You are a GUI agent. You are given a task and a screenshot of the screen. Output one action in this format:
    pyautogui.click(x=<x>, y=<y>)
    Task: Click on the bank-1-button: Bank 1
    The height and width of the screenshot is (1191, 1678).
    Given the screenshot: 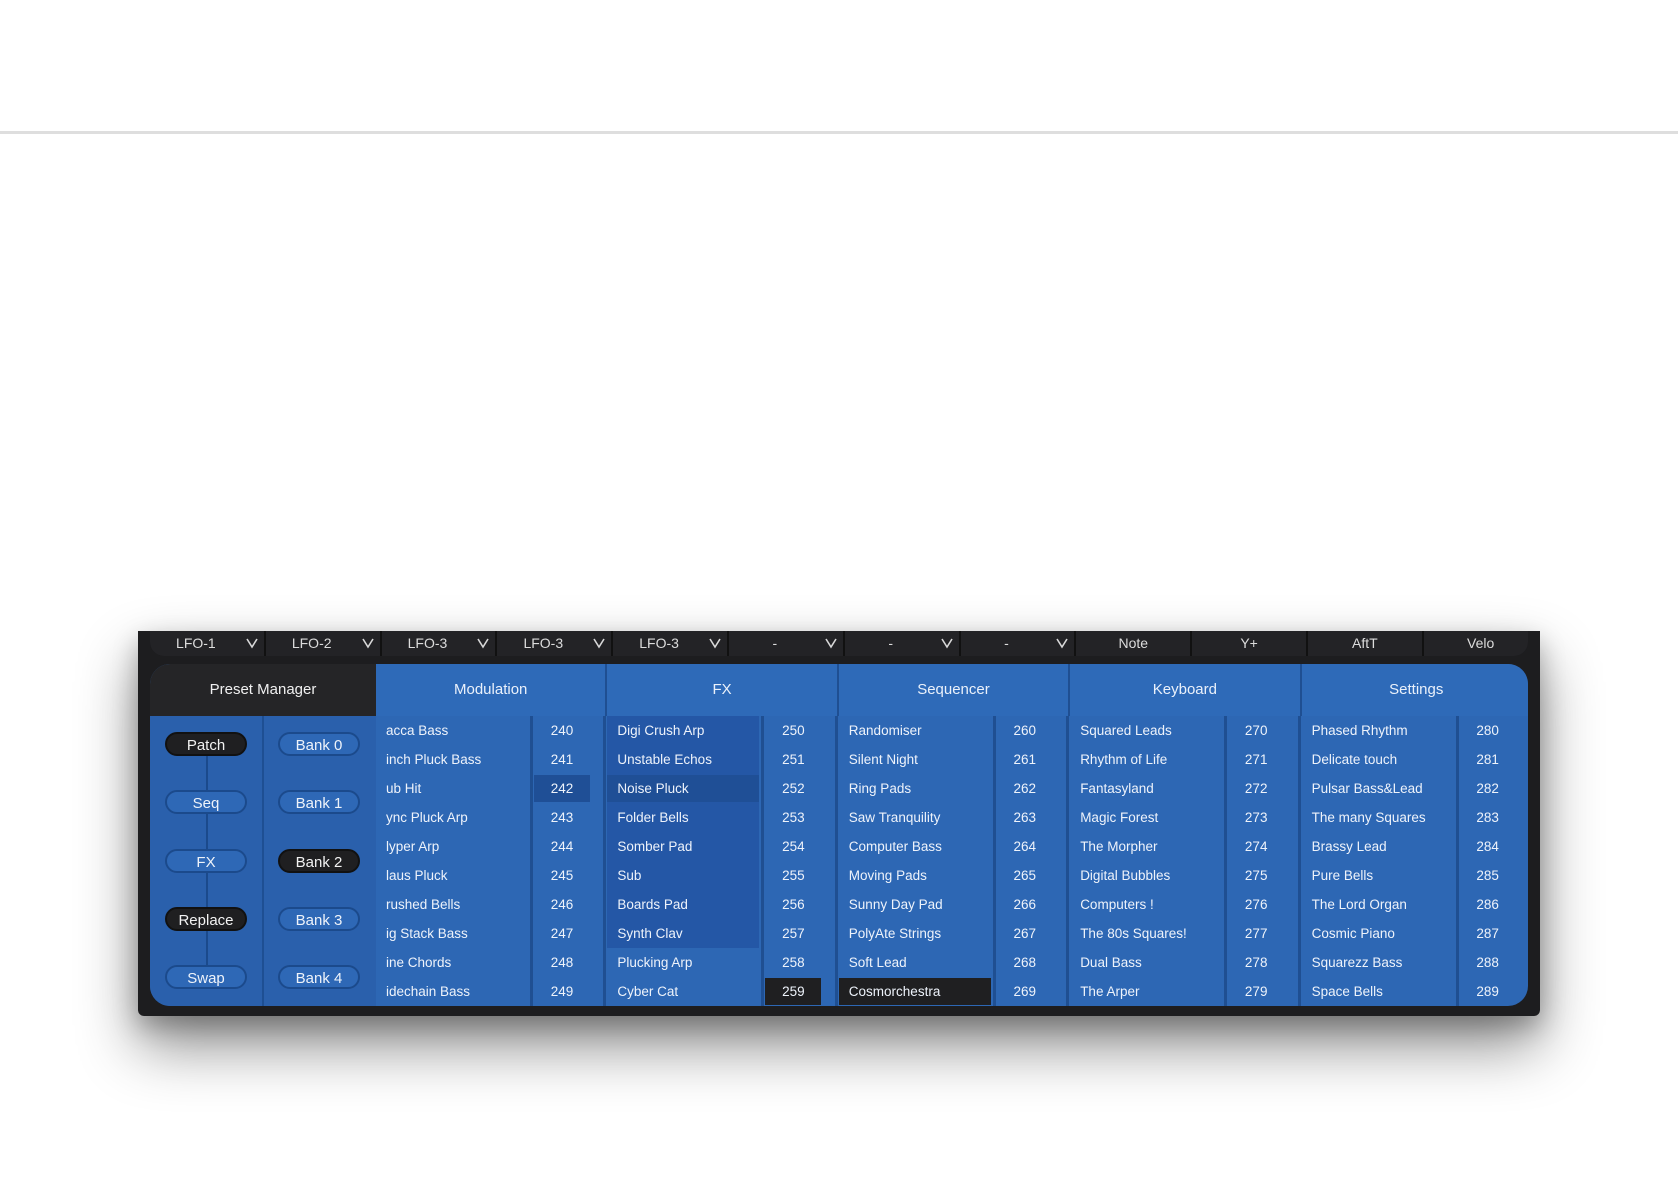 What is the action you would take?
    pyautogui.click(x=319, y=802)
    